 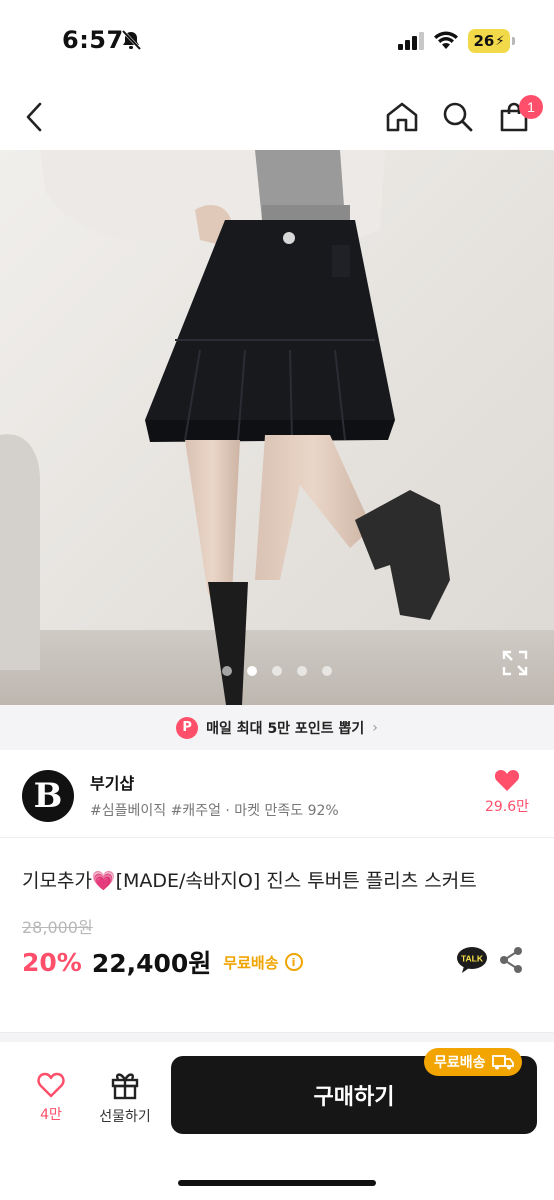 What do you see at coordinates (51, 1085) in the screenshot?
I see `heart-outline-icon` at bounding box center [51, 1085].